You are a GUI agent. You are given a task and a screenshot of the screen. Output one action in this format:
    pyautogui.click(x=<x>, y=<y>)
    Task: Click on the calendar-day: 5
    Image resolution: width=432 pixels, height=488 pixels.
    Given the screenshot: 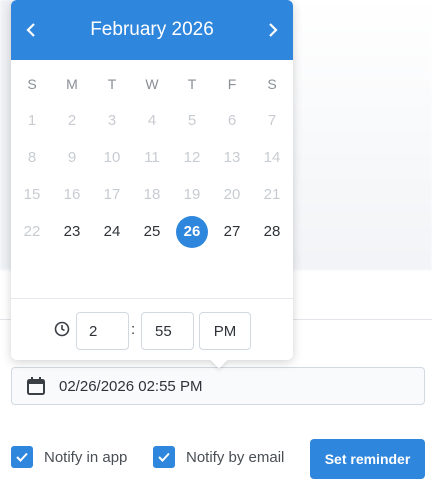 What is the action you would take?
    pyautogui.click(x=192, y=120)
    